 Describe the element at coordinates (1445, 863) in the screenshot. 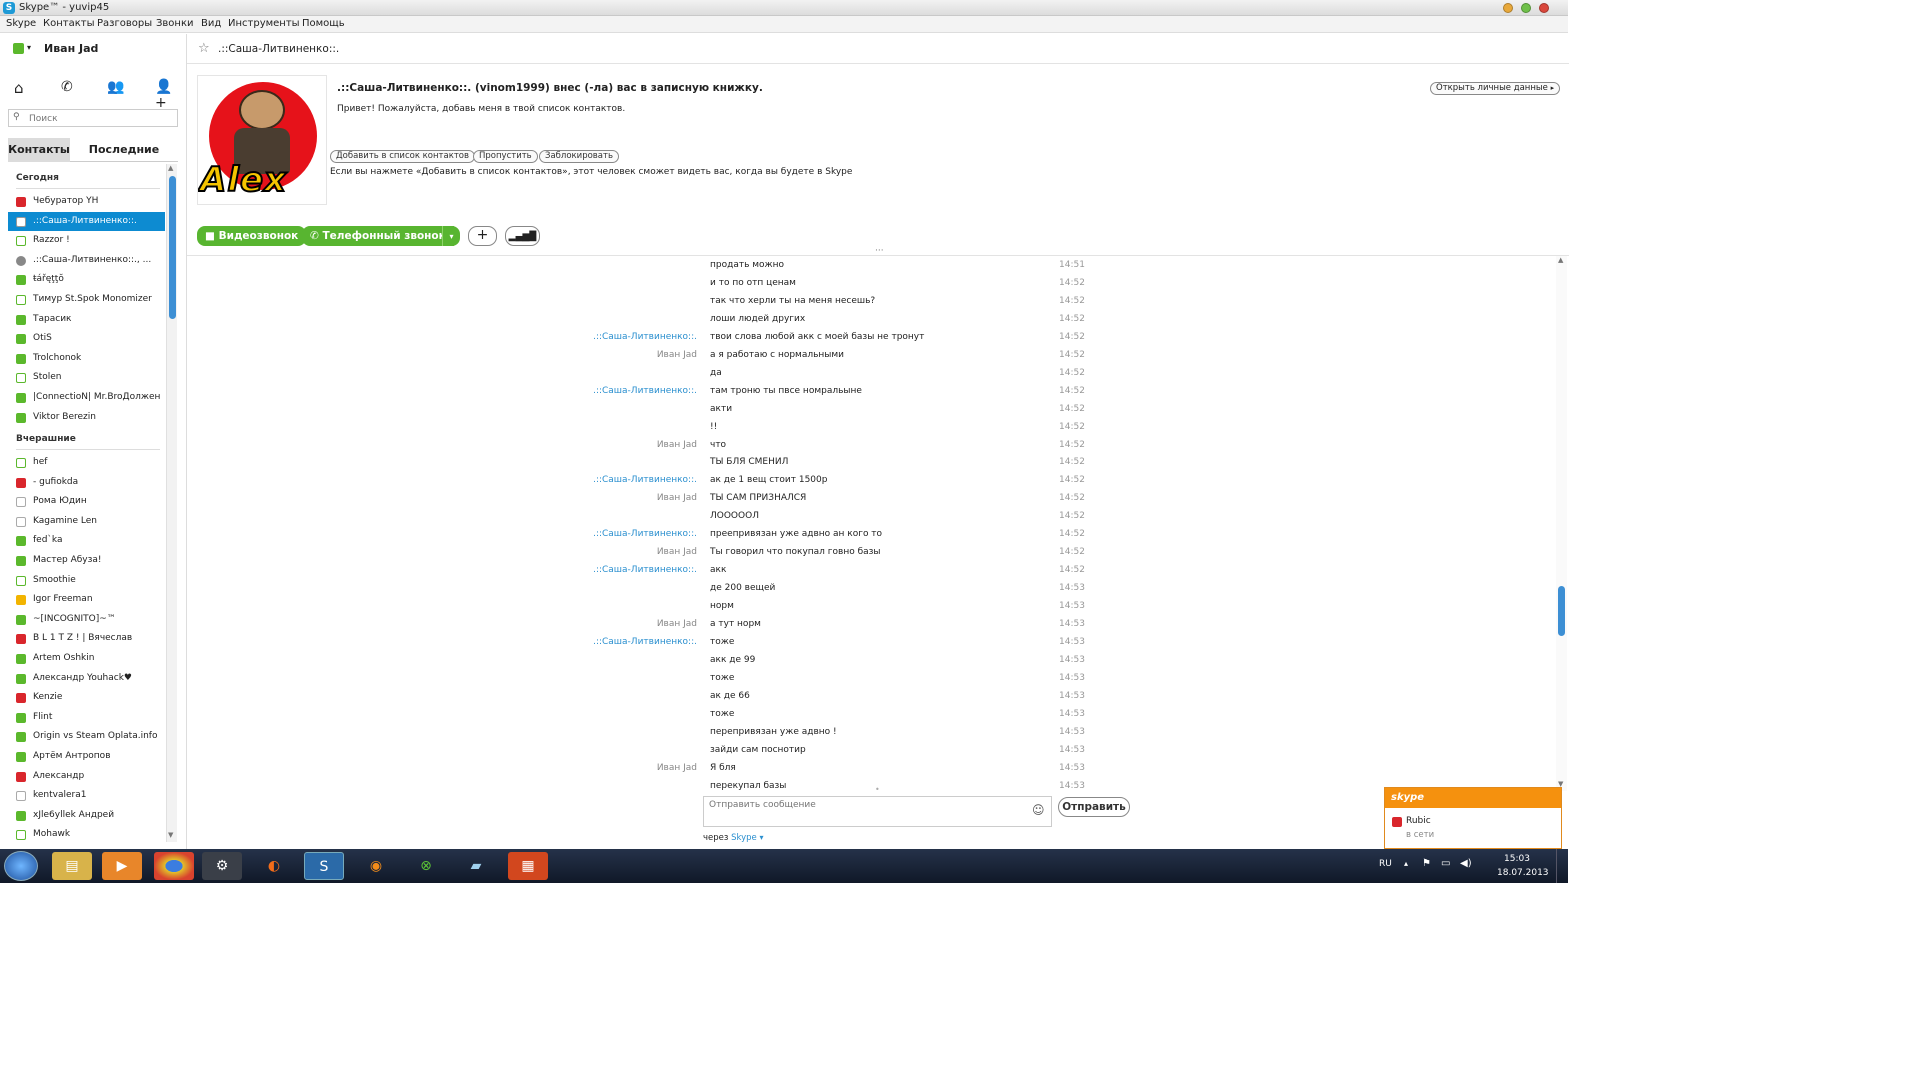

I see `network-icon: ▭` at that location.